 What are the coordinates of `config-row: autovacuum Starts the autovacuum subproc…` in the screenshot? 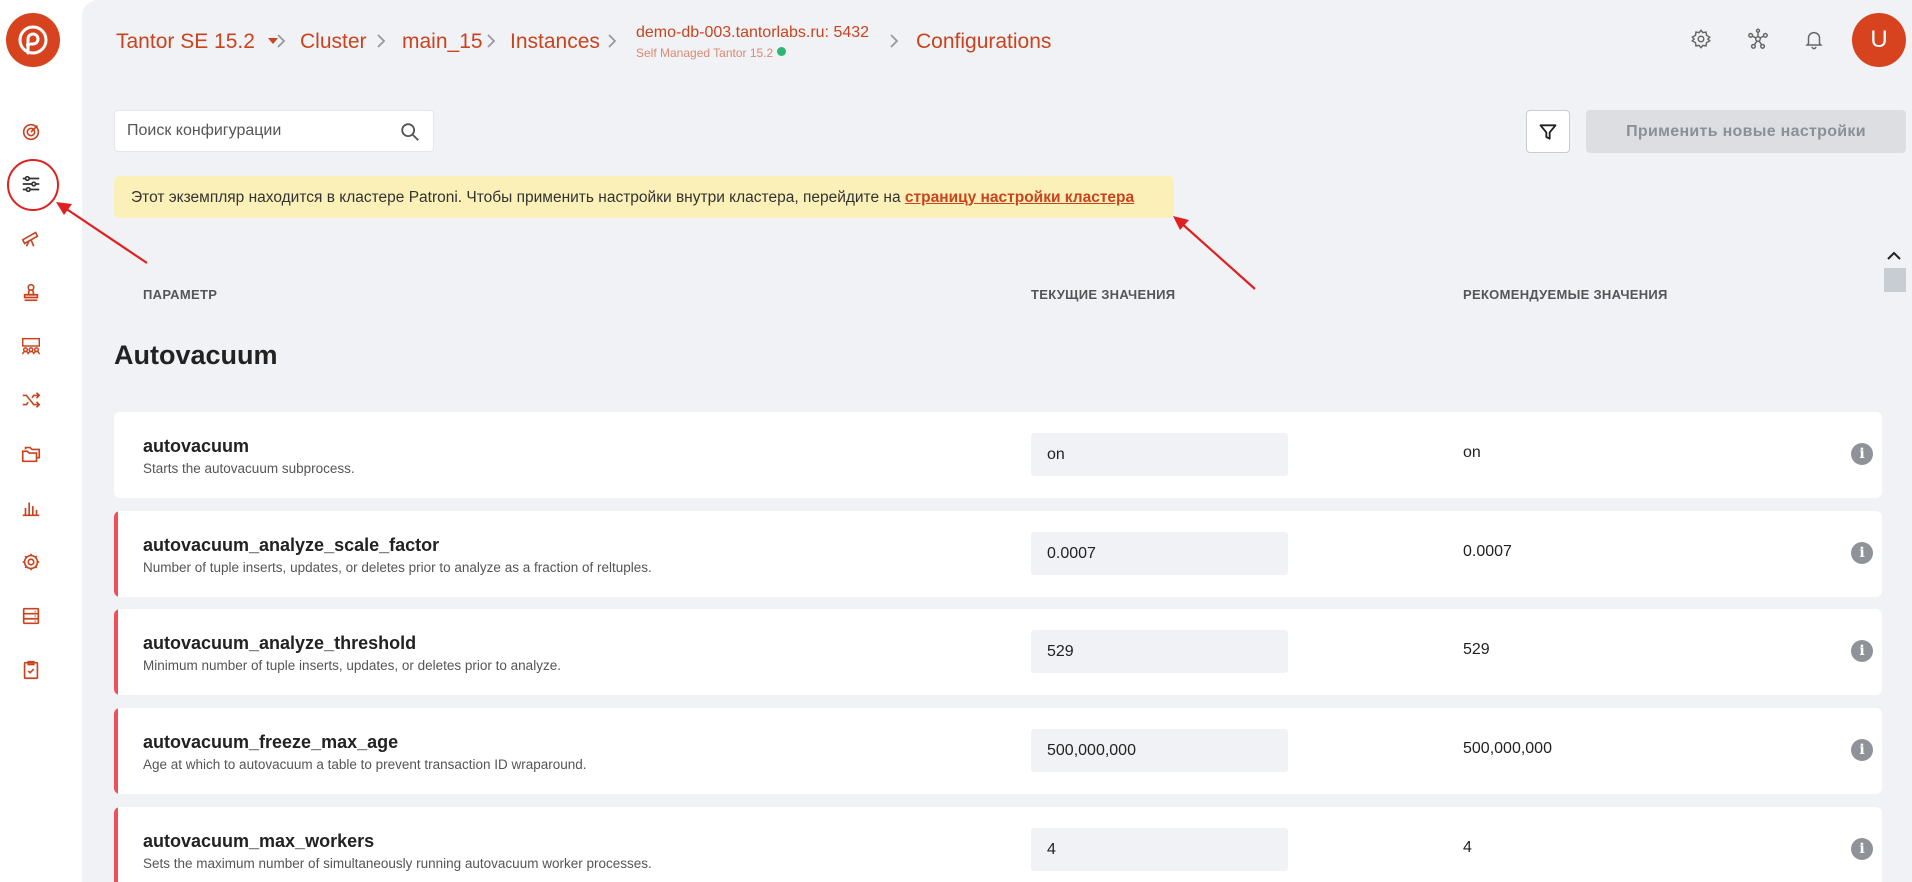 It's located at (998, 455).